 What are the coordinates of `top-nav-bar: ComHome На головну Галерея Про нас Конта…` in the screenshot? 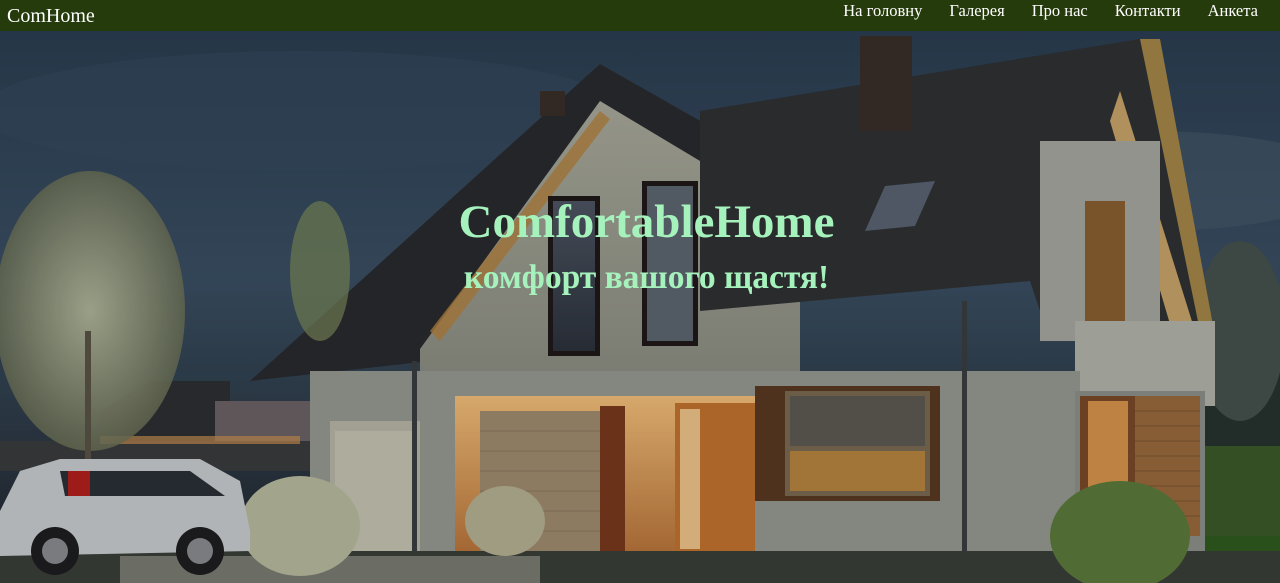 It's located at (640, 15).